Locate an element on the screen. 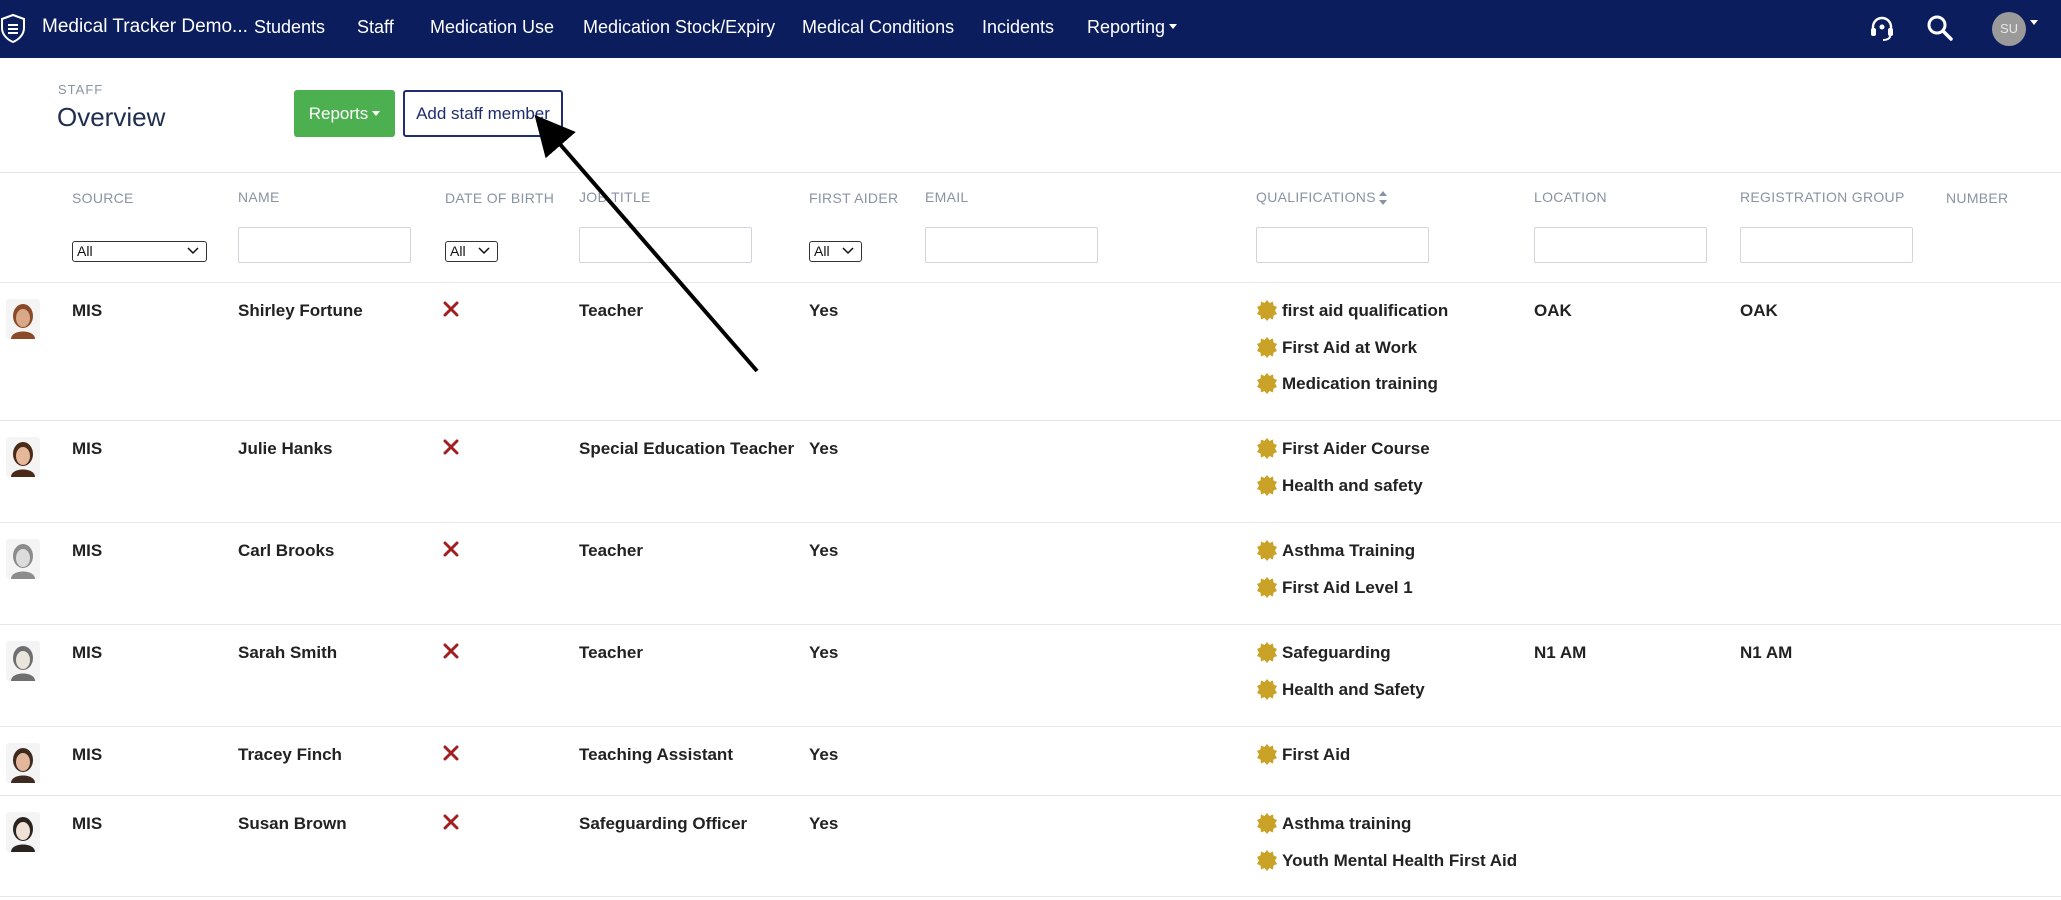  qualification-name: First Aid is located at coordinates (1316, 754).